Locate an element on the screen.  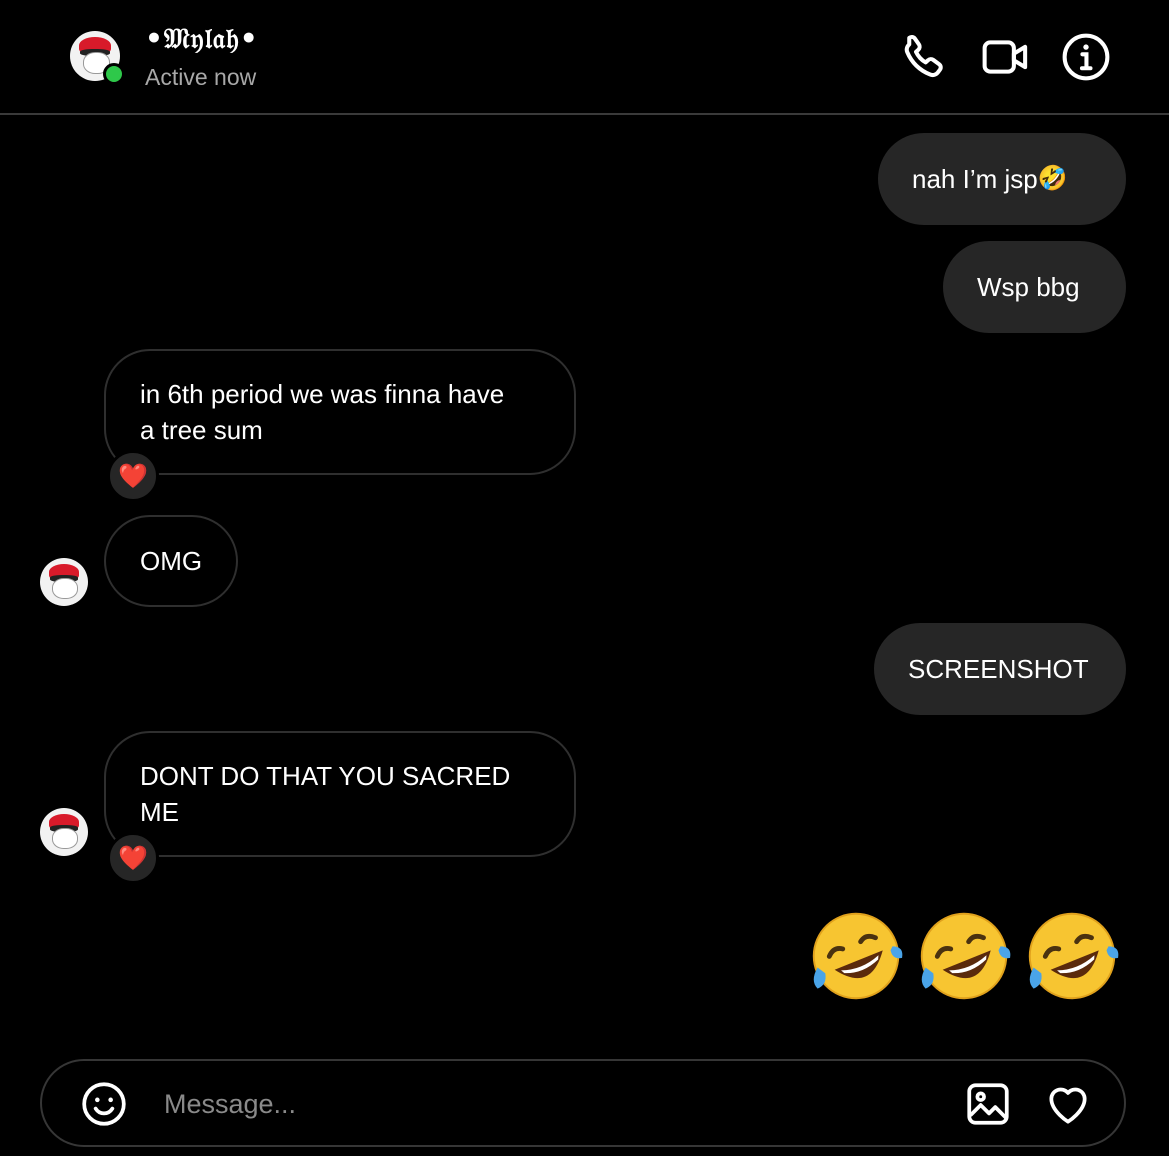
chat-header: •𝔐𝔶𝔩𝔞𝔥• Active now is located at coordinates (584, 57).